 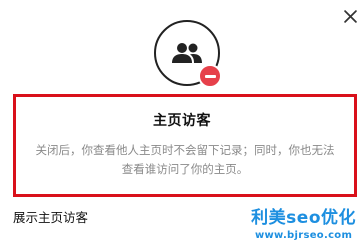 I want to click on watermark: 利美seo优化 www.bjrseo.com, so click(x=303, y=225).